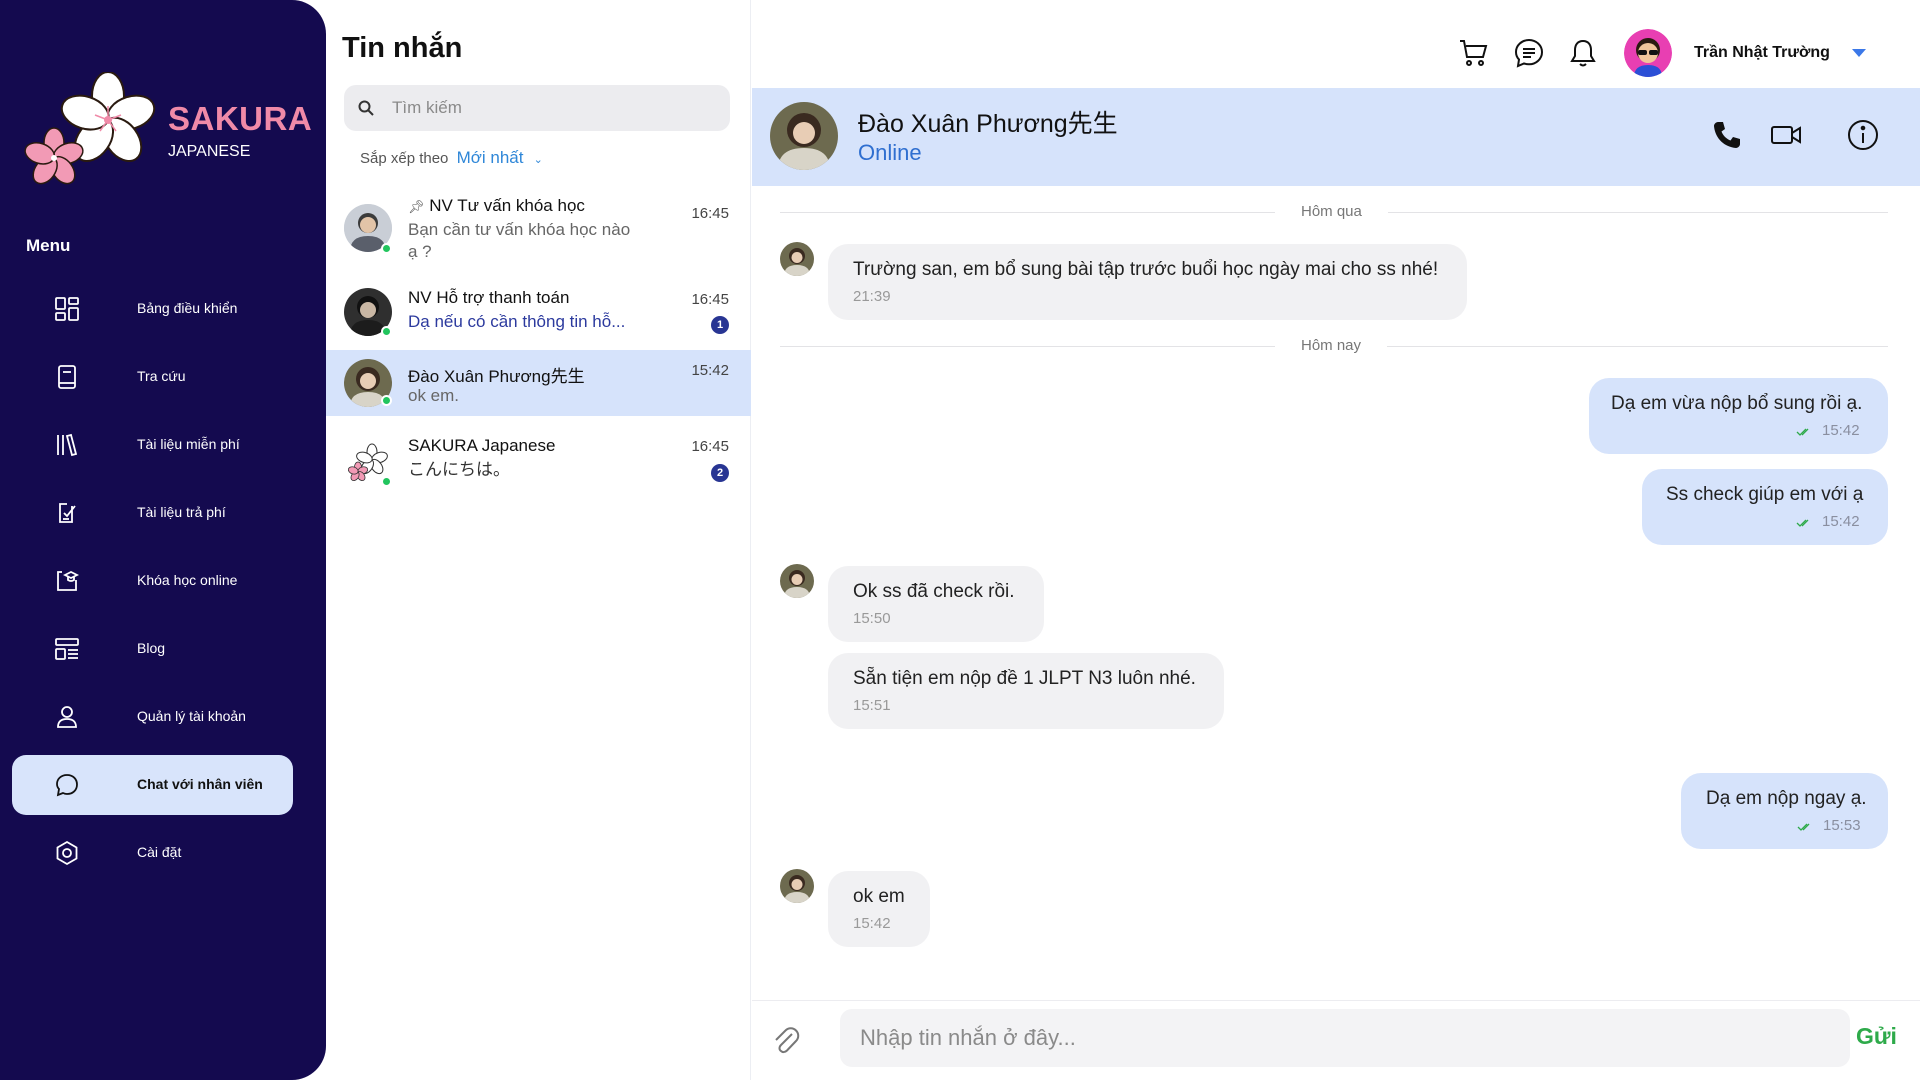 The width and height of the screenshot is (1920, 1080). What do you see at coordinates (1331, 211) in the screenshot?
I see `date-divider-label: Hôm qua` at bounding box center [1331, 211].